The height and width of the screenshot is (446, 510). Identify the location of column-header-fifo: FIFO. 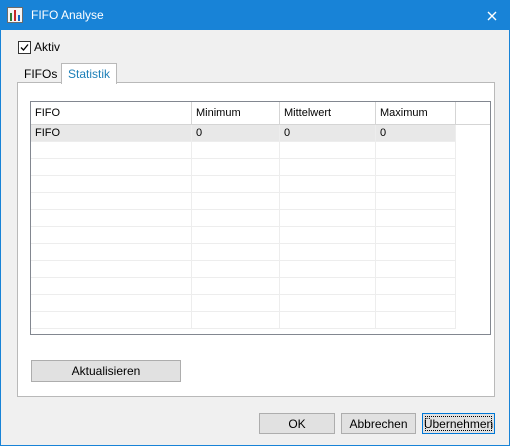
(111, 113).